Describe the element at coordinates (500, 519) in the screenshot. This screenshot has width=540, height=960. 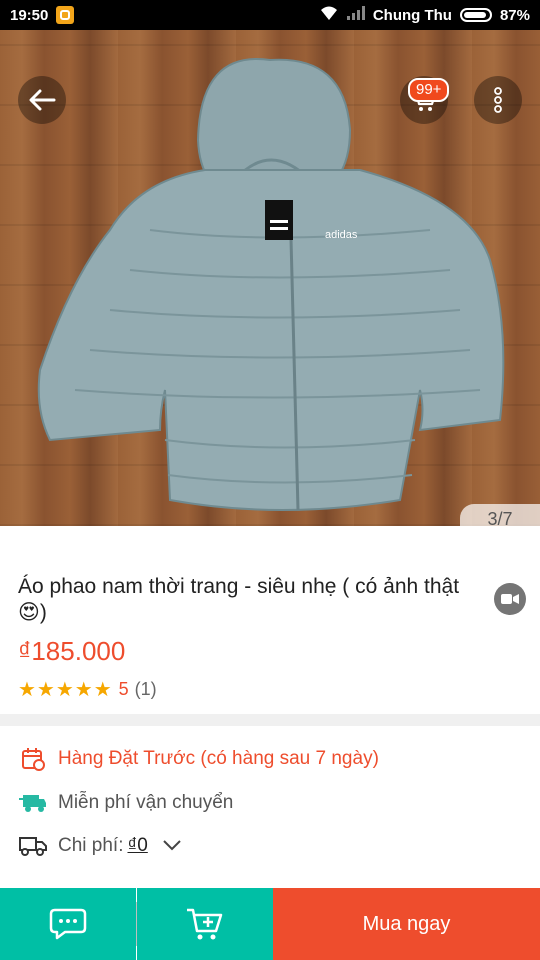
I see `image-counter: 3/7` at that location.